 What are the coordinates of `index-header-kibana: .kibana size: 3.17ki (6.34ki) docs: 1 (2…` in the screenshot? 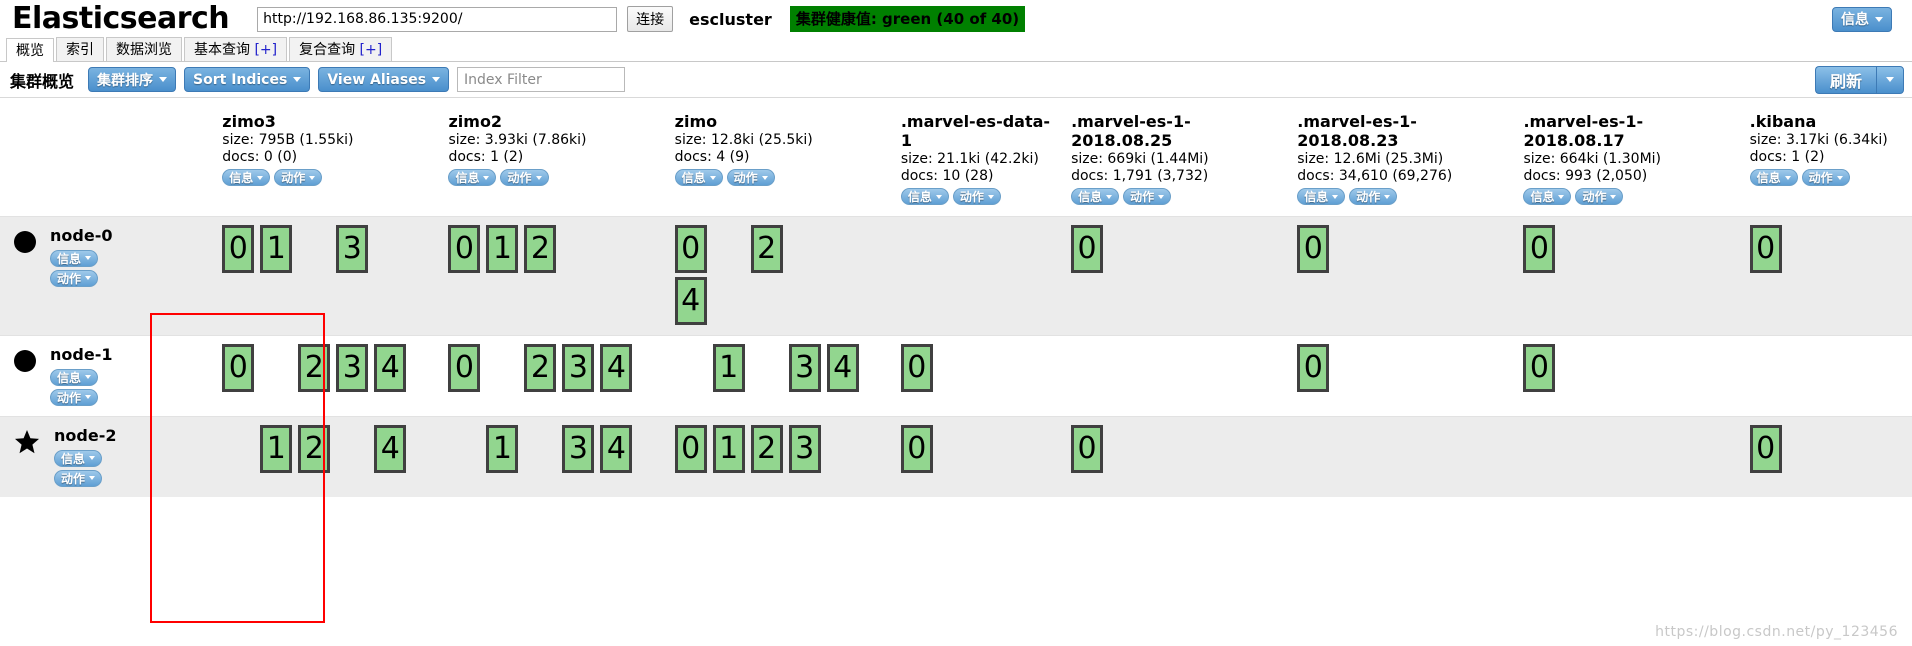 It's located at (1826, 157).